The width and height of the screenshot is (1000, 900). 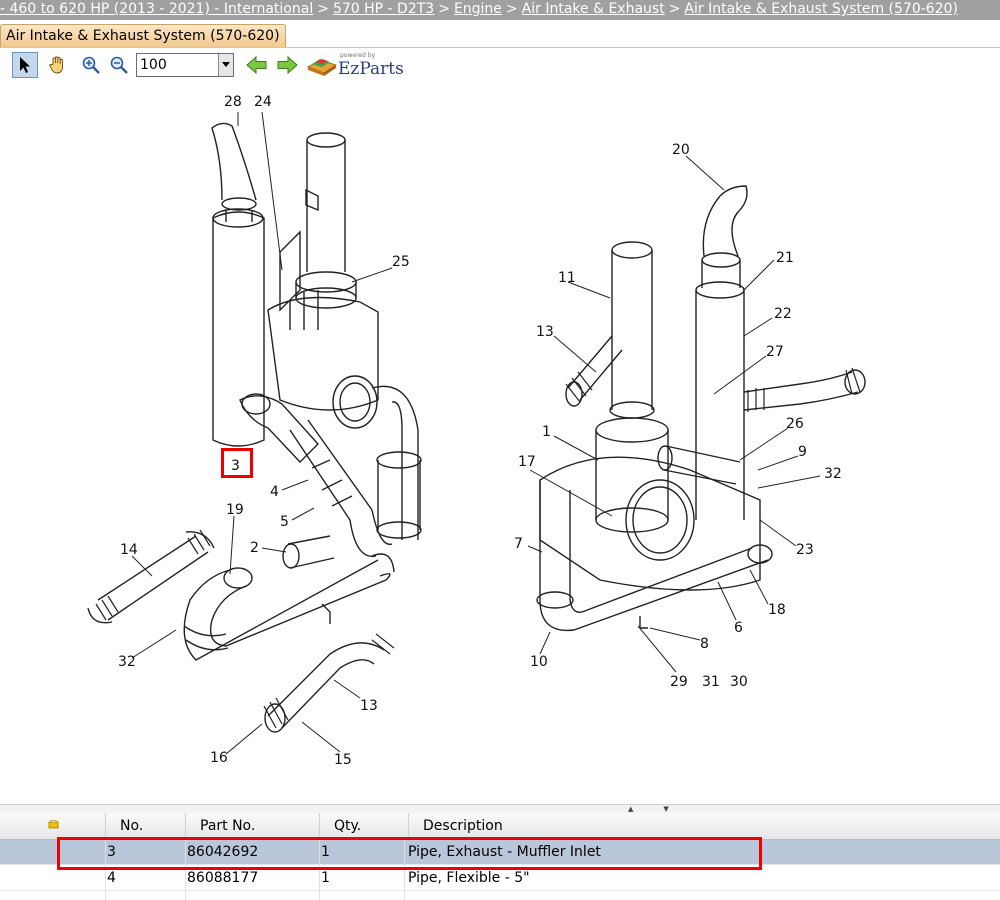 I want to click on arrow-cursor-icon, so click(x=25, y=65).